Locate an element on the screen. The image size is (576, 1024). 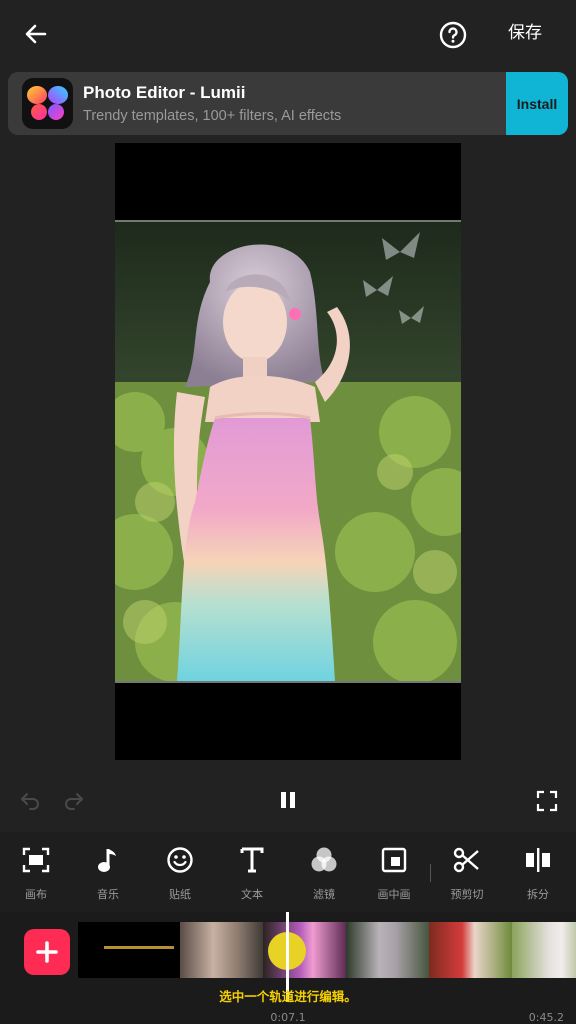
pause-button is located at coordinates (288, 800).